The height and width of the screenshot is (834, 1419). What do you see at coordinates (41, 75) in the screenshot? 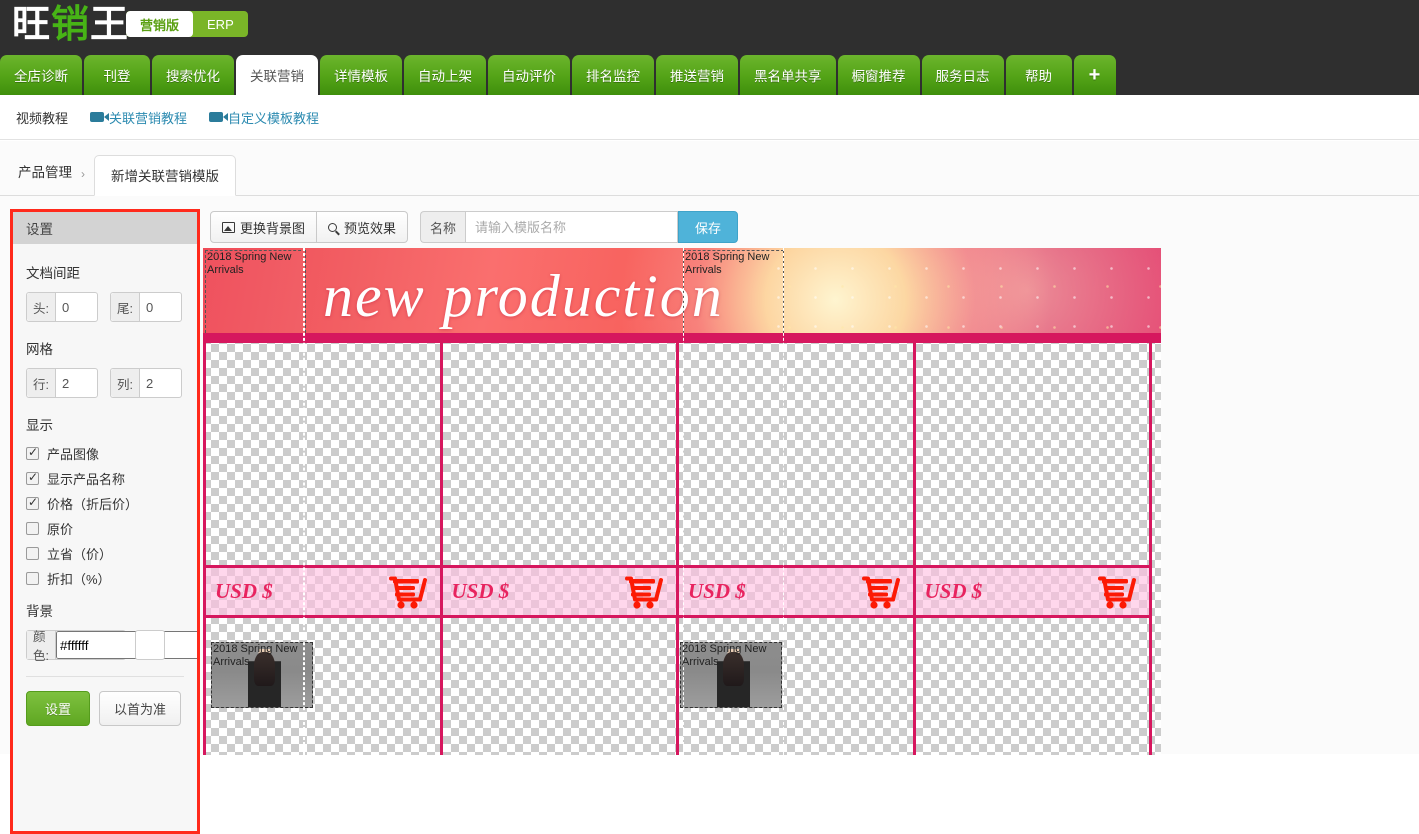
I see `nav-tab-0: 全店诊断` at bounding box center [41, 75].